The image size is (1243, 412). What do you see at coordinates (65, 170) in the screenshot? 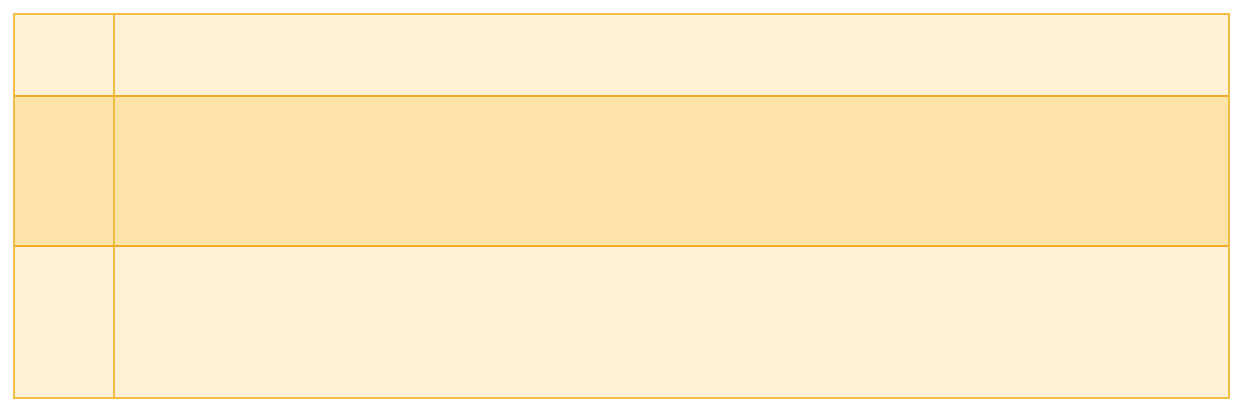
I see `row-2-label-cell` at bounding box center [65, 170].